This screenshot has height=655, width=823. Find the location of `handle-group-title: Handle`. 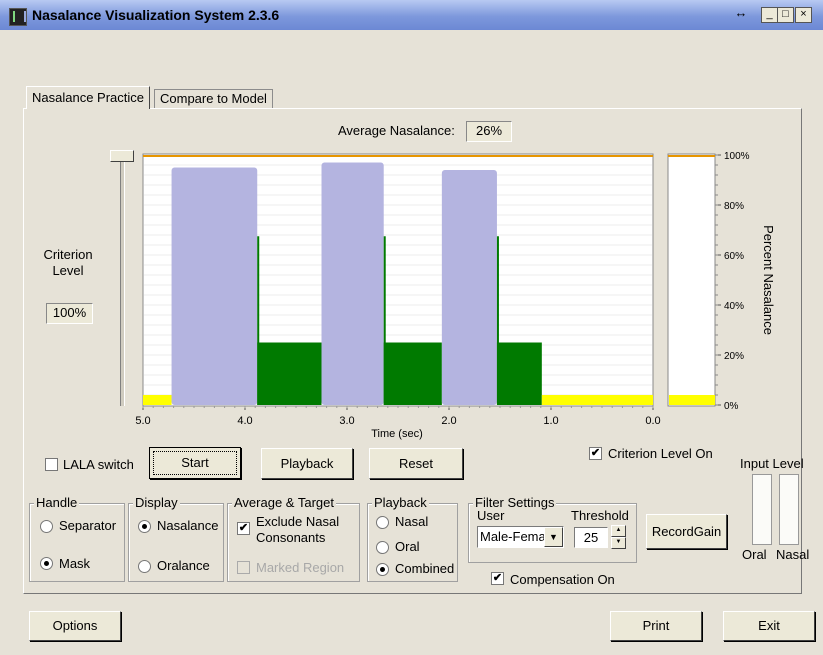

handle-group-title: Handle is located at coordinates (57, 503).